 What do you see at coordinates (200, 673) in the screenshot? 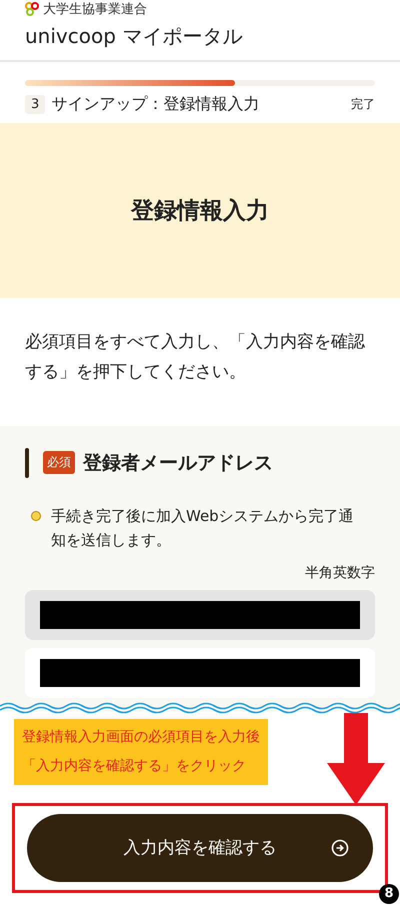
I see `input-field` at bounding box center [200, 673].